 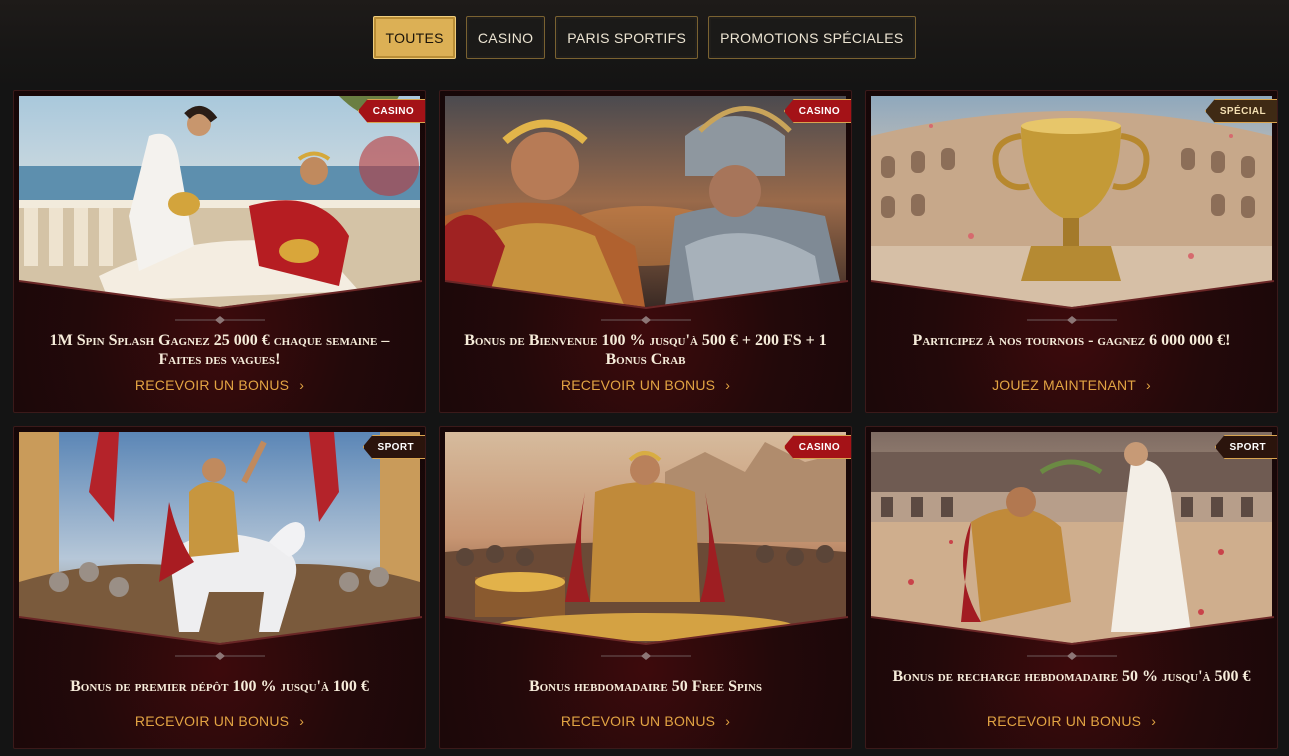 What do you see at coordinates (812, 37) in the screenshot?
I see `filter-special-promotions-button: PROMOTIONS SPÉCIALES` at bounding box center [812, 37].